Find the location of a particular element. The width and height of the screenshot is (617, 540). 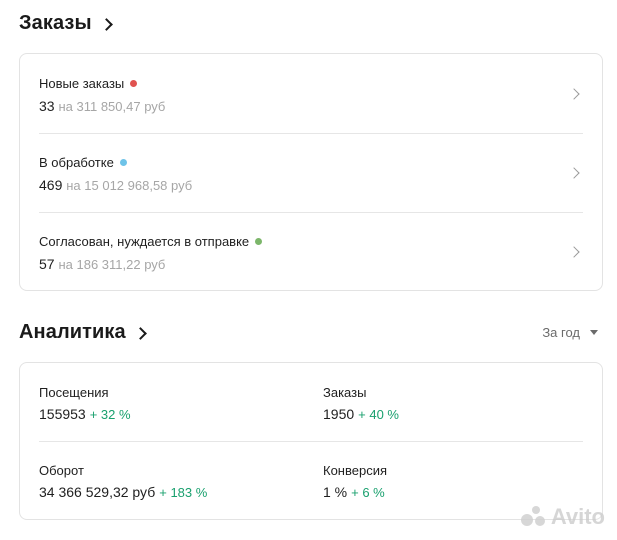

metric-value: 155953 is located at coordinates (62, 414).